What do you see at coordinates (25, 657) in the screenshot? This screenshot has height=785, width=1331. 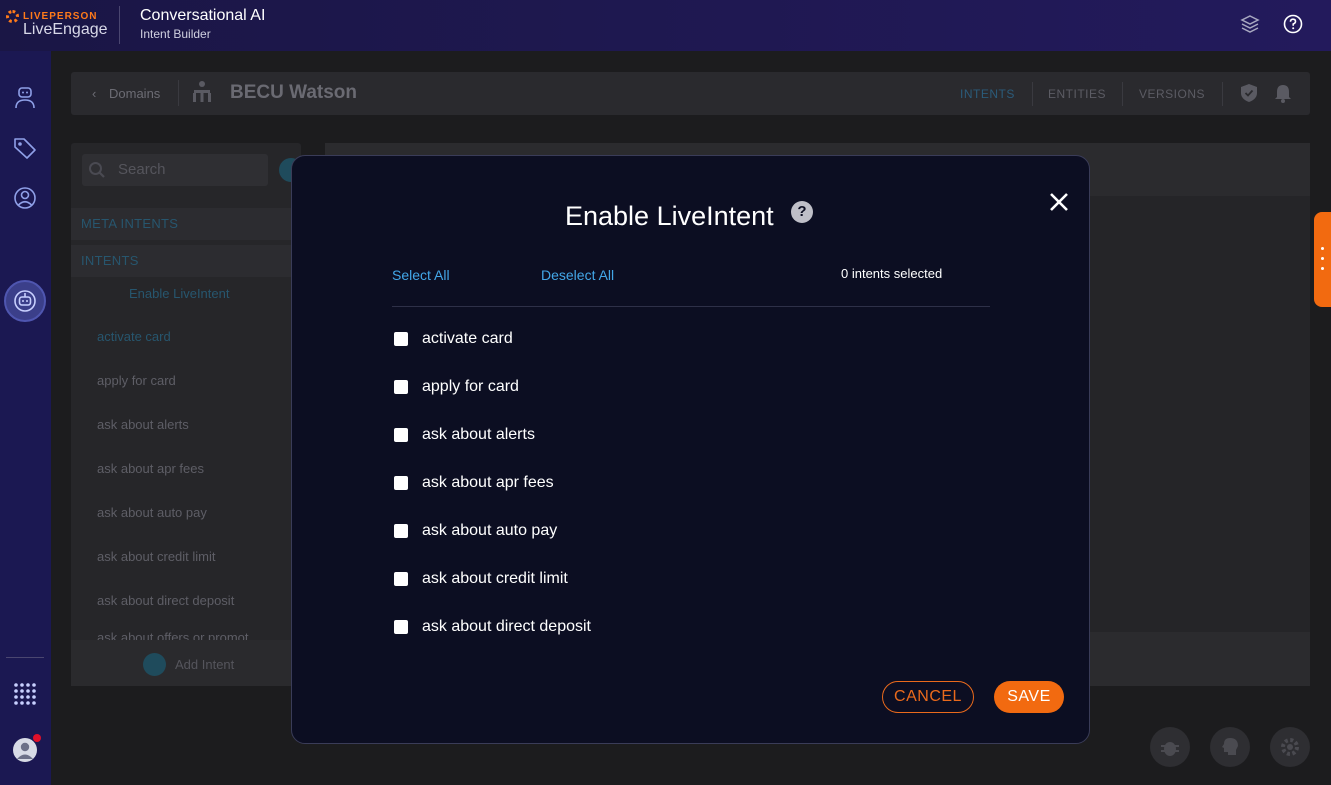 I see `nav-divider` at bounding box center [25, 657].